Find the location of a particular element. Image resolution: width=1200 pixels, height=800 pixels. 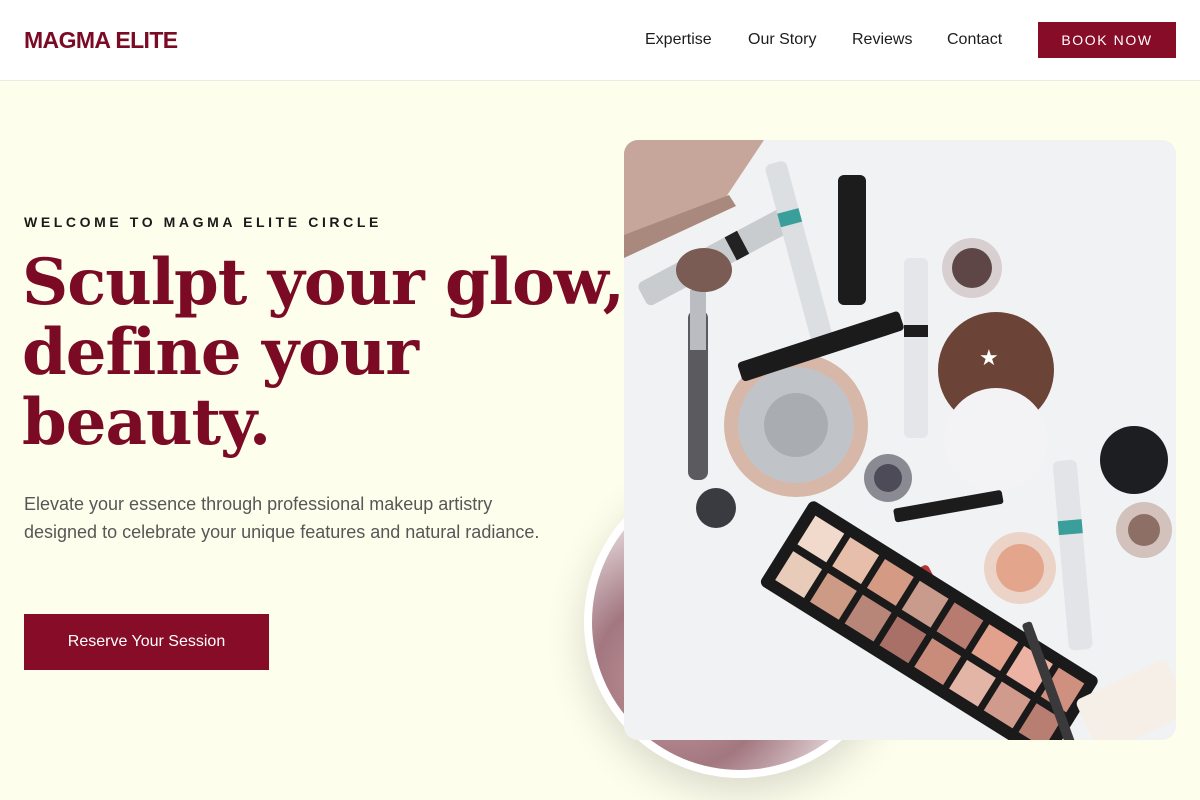

black-mascara is located at coordinates (852, 240).